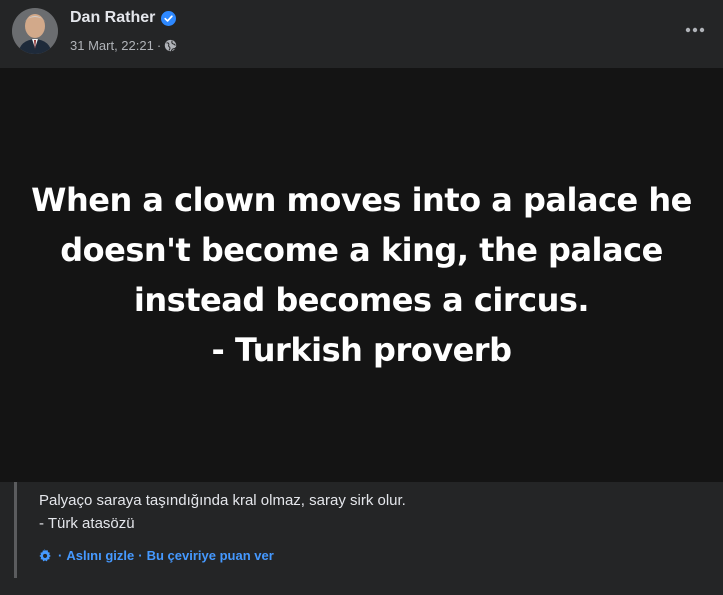 The height and width of the screenshot is (595, 723). I want to click on quote-line: doesn't become a king, the palace, so click(361, 250).